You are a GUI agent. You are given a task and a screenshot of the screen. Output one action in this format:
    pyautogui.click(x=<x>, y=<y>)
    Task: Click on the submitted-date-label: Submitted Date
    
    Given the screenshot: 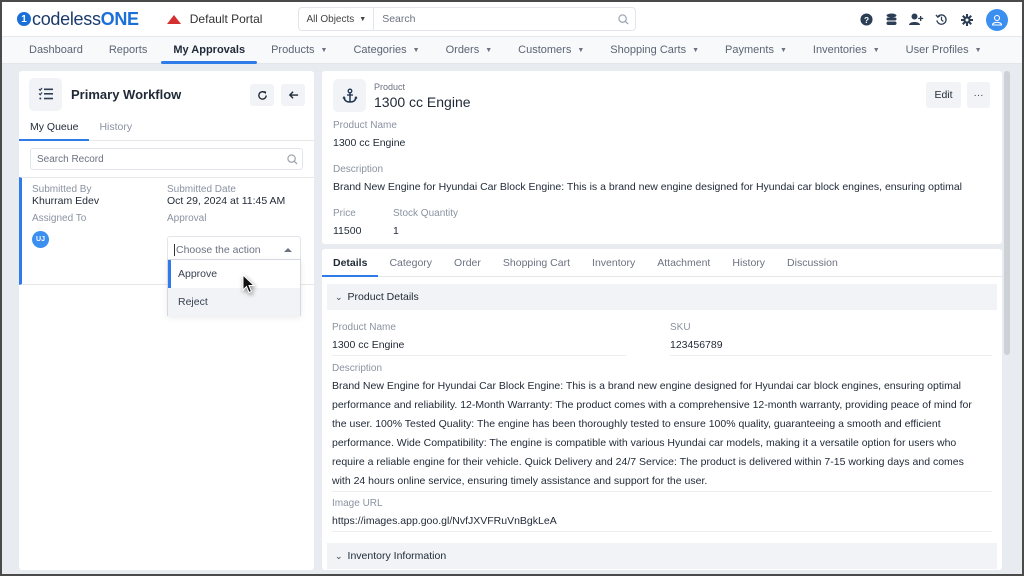 What is the action you would take?
    pyautogui.click(x=201, y=189)
    